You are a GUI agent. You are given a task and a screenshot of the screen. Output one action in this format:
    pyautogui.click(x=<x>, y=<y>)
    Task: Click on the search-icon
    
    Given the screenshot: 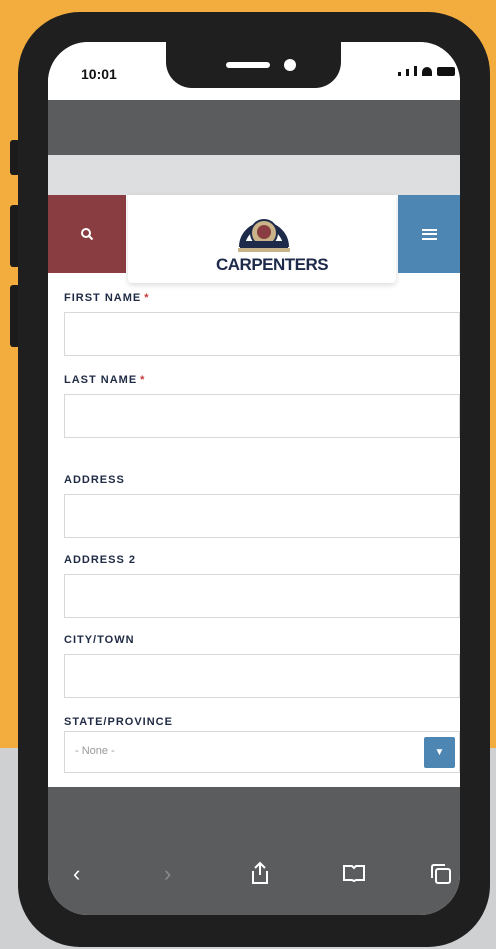 What is the action you would take?
    pyautogui.click(x=87, y=234)
    